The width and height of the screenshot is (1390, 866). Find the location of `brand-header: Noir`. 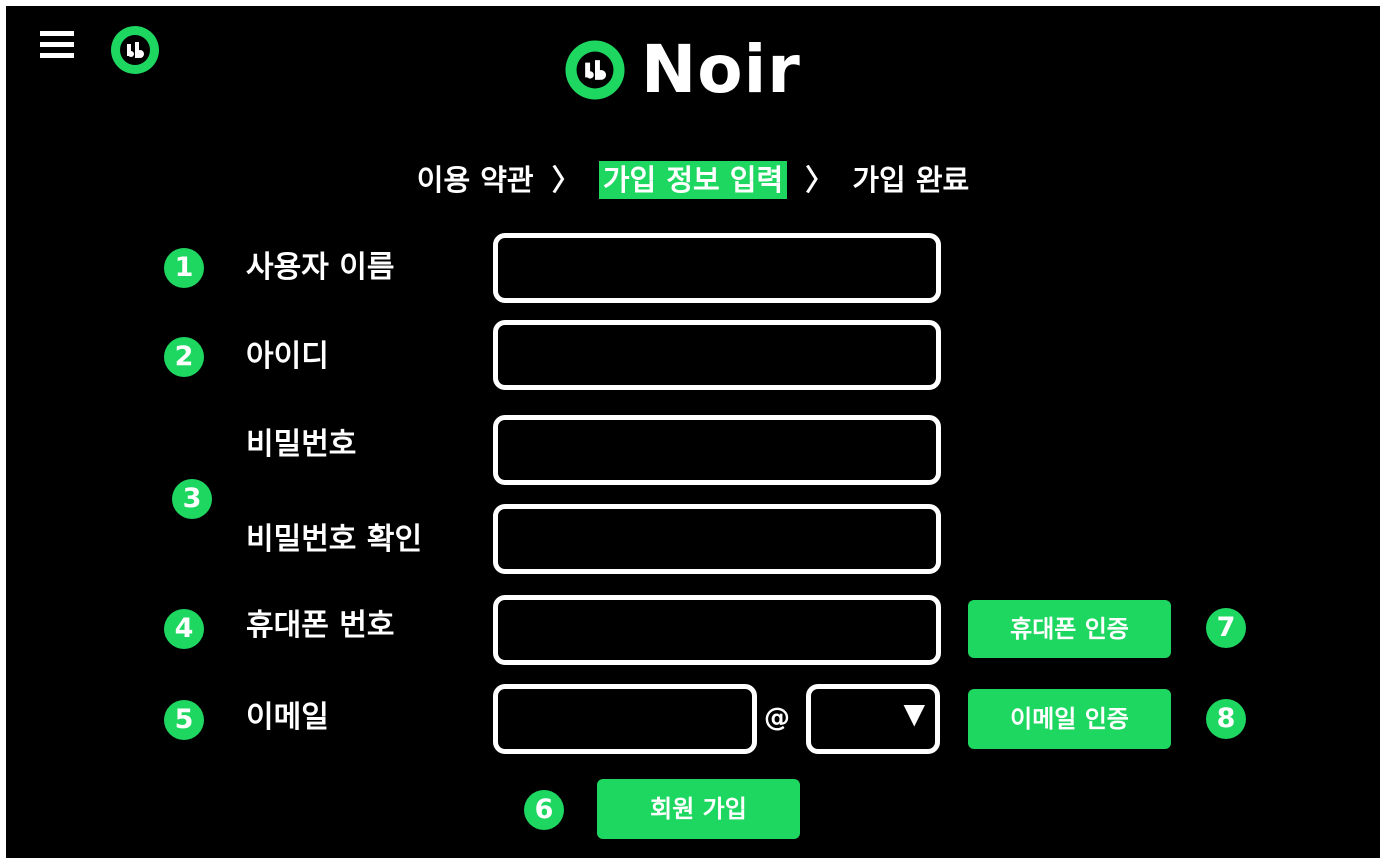

brand-header: Noir is located at coordinates (682, 70).